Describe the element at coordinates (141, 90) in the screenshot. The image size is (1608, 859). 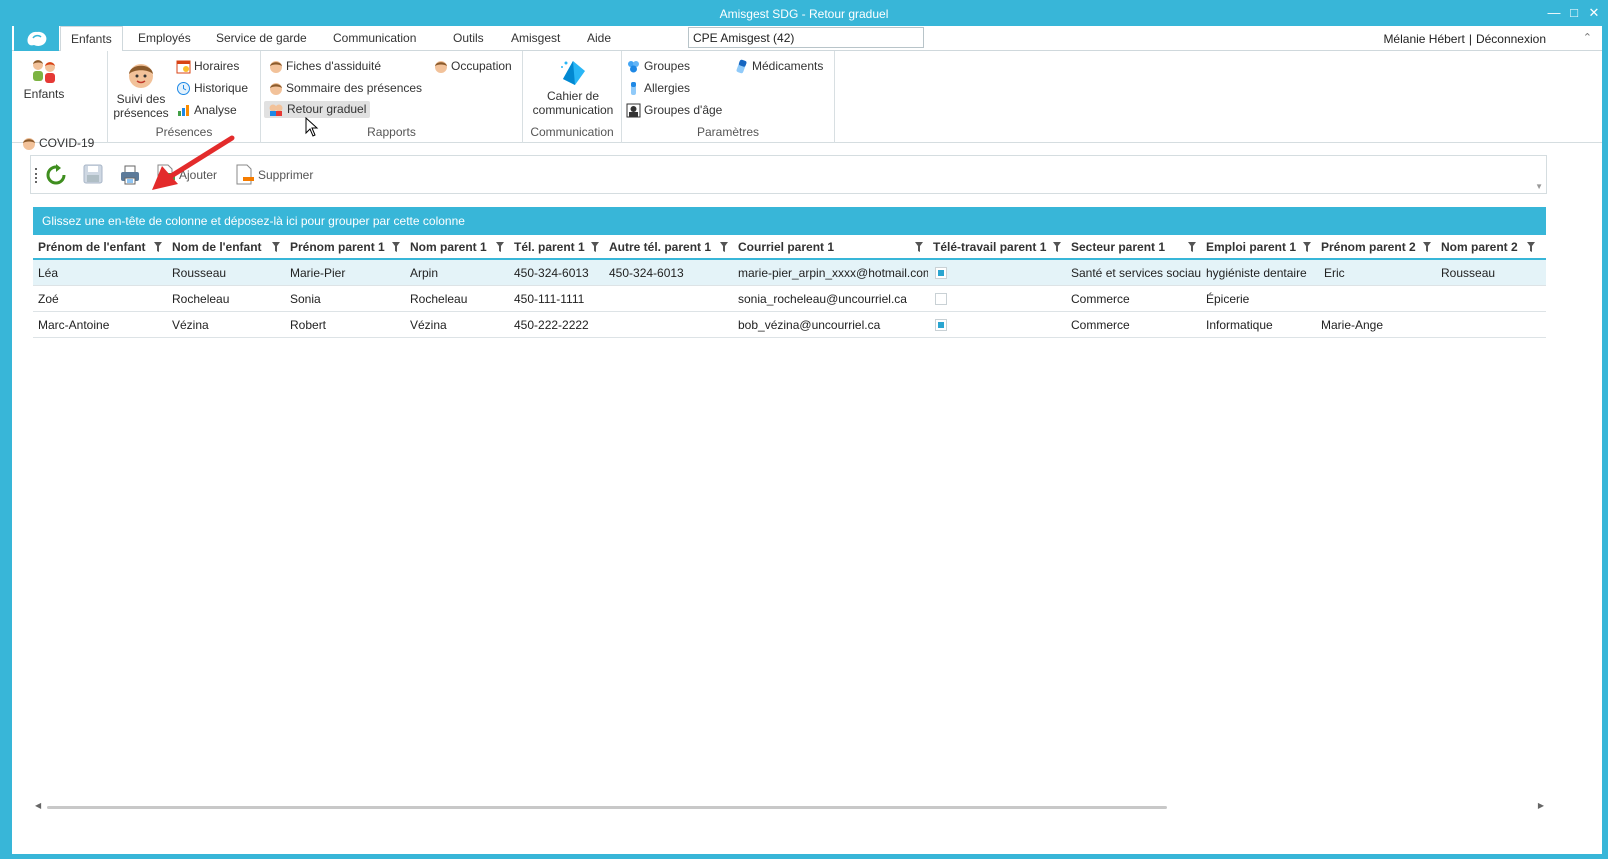
I see `suivi-presences-button: Suivi des présences` at that location.